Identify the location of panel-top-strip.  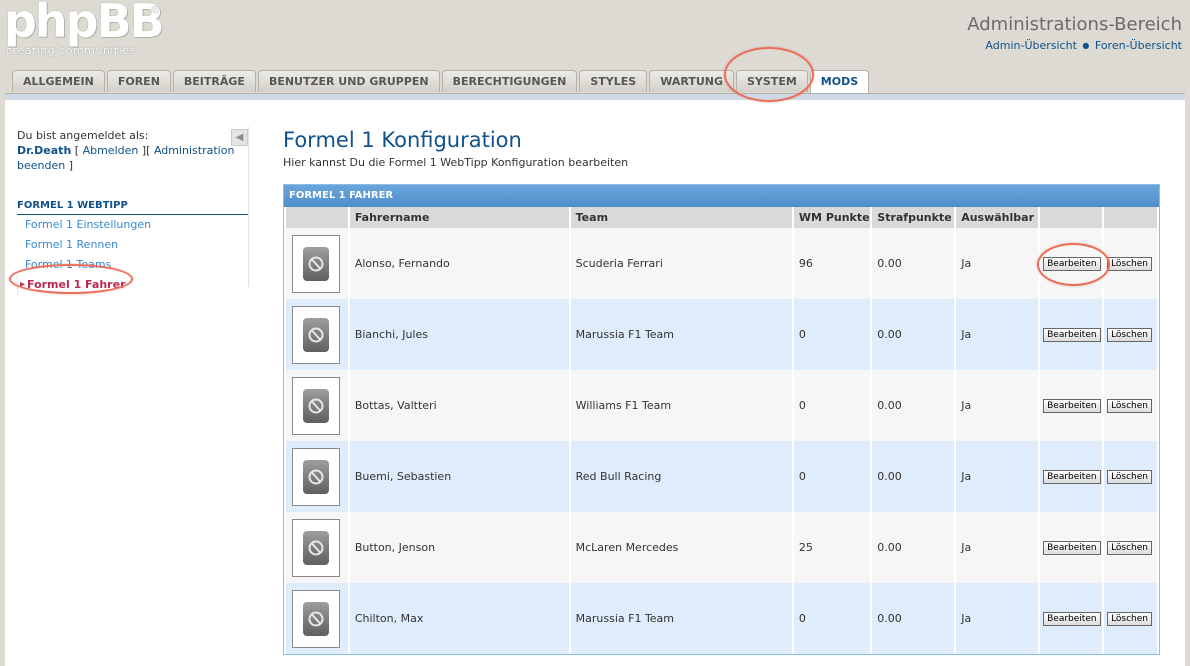
(595, 97).